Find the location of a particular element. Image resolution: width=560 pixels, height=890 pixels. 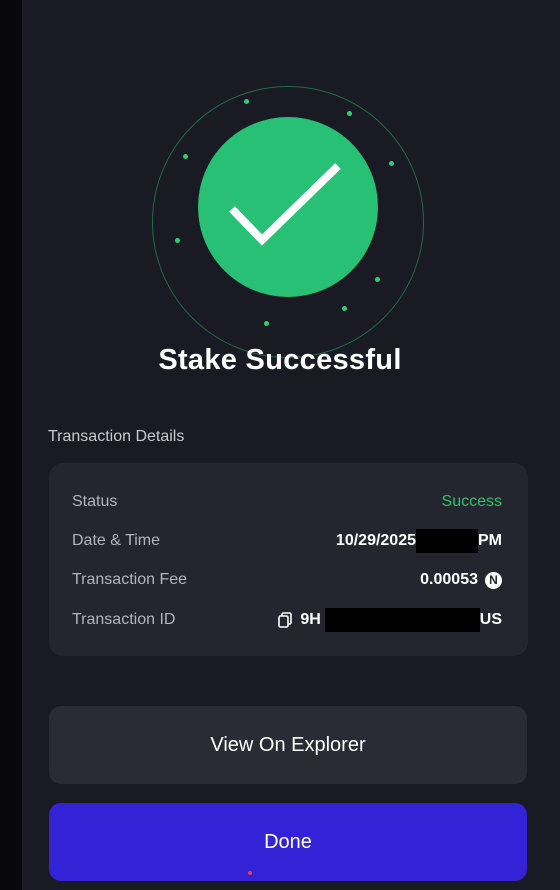

transaction-fee-label: Transaction Fee is located at coordinates (130, 579).